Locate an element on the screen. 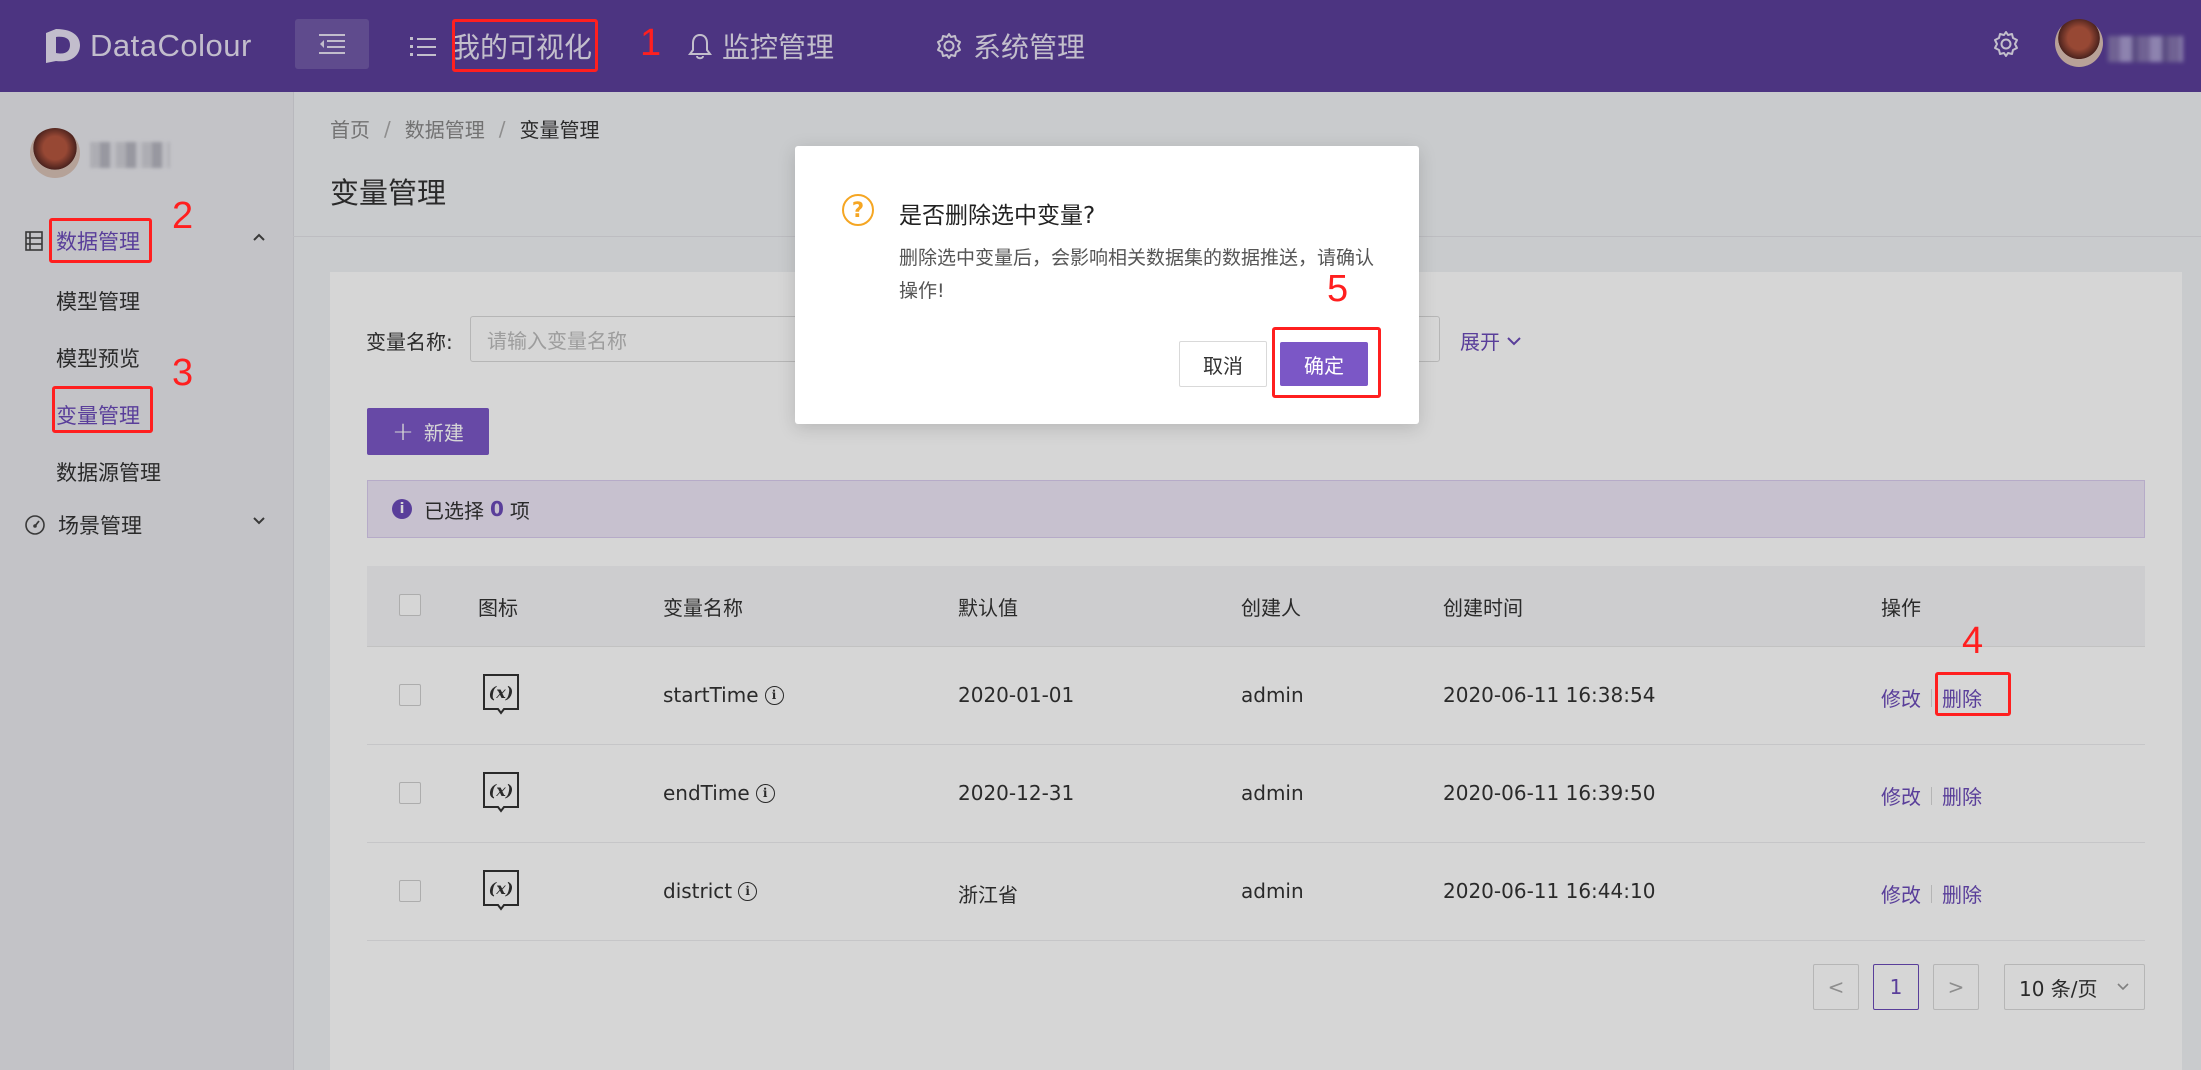 This screenshot has width=2201, height=1070. question-circle-icon: ? is located at coordinates (858, 210).